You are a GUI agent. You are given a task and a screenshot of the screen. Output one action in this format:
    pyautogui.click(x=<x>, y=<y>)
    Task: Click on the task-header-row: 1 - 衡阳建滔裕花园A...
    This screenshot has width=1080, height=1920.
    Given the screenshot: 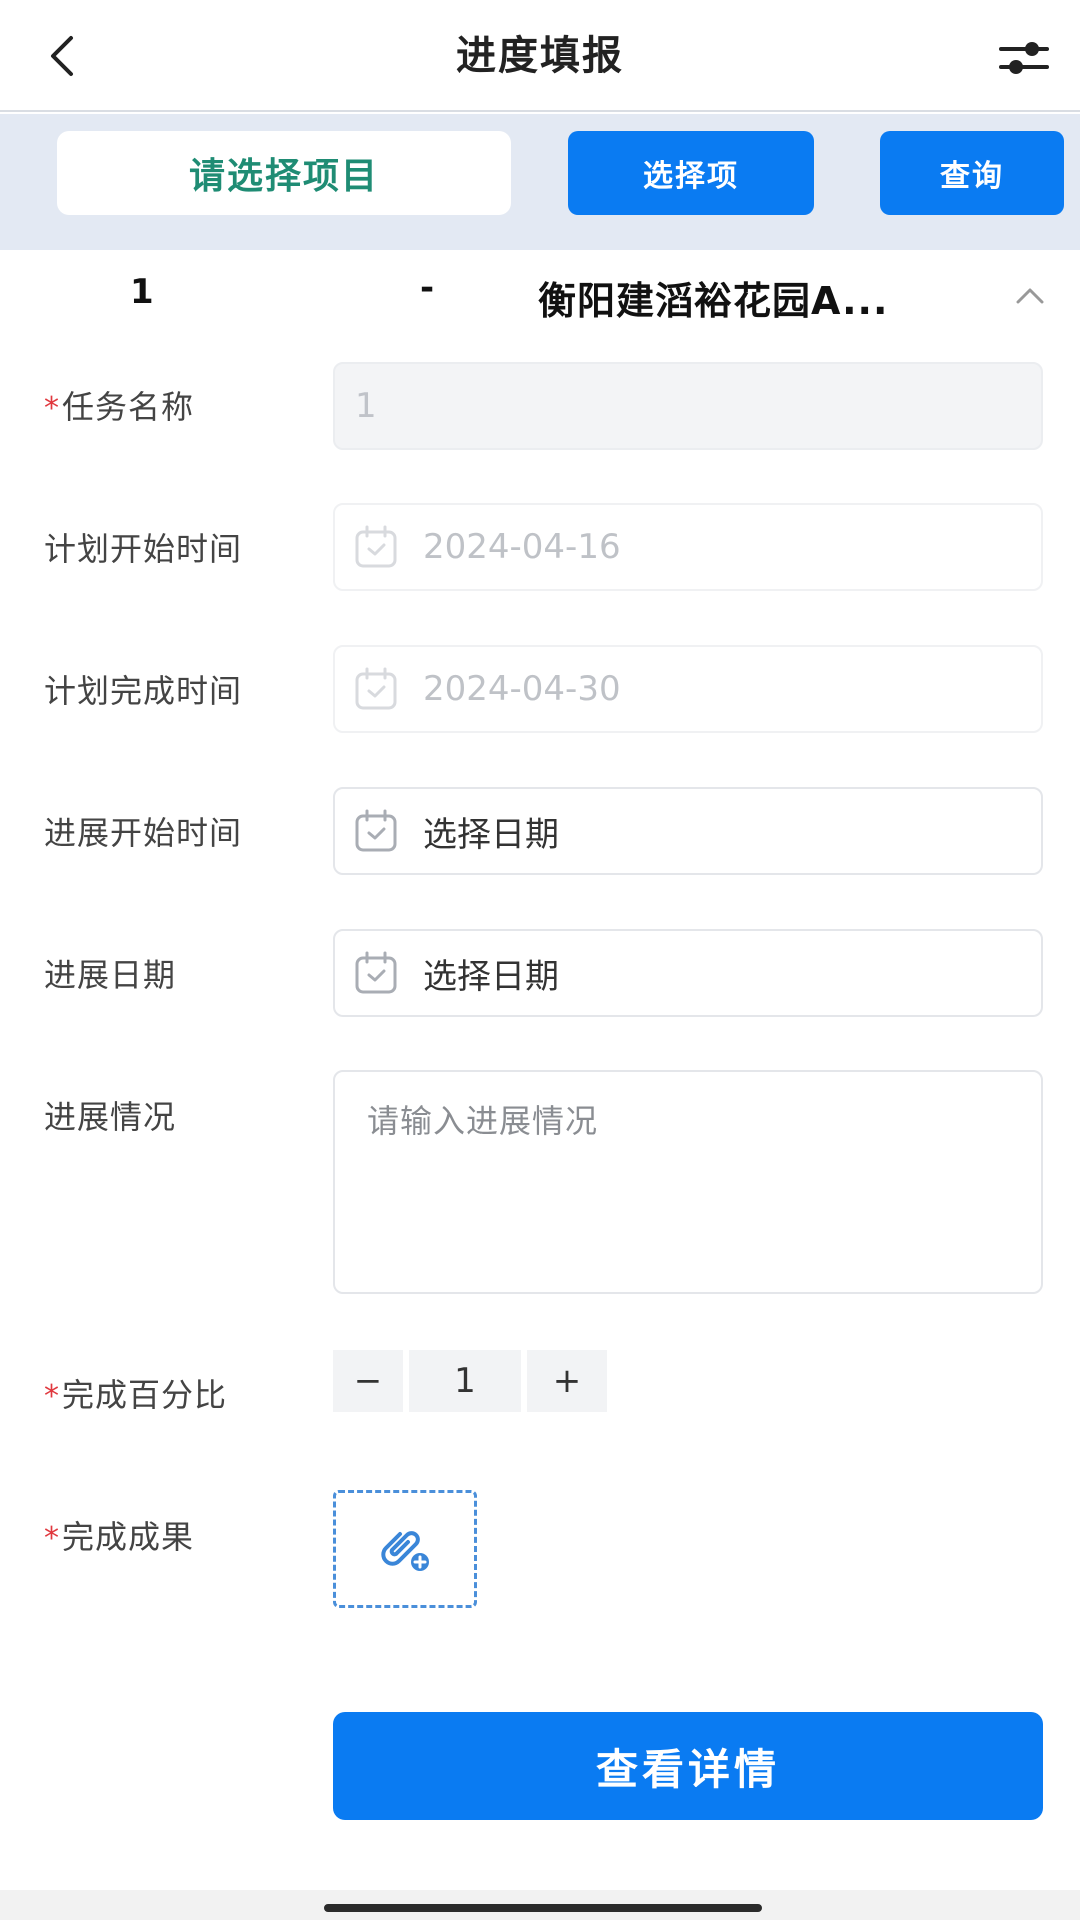 What is the action you would take?
    pyautogui.click(x=540, y=298)
    